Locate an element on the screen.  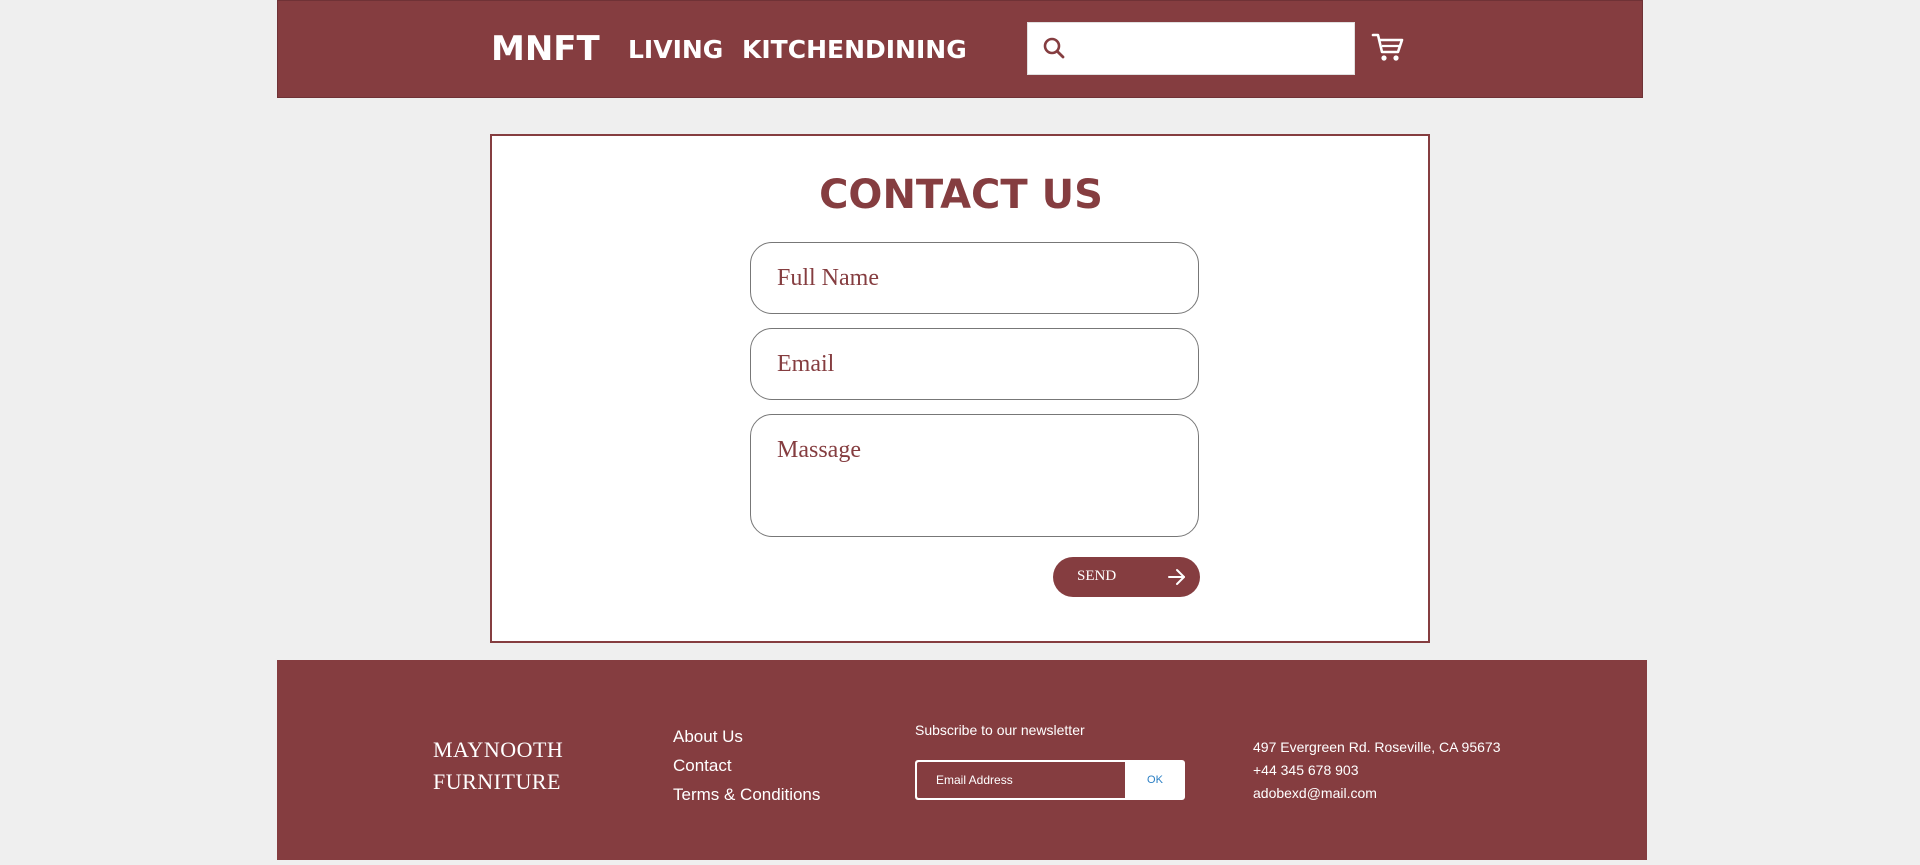
message-field is located at coordinates (974, 475).